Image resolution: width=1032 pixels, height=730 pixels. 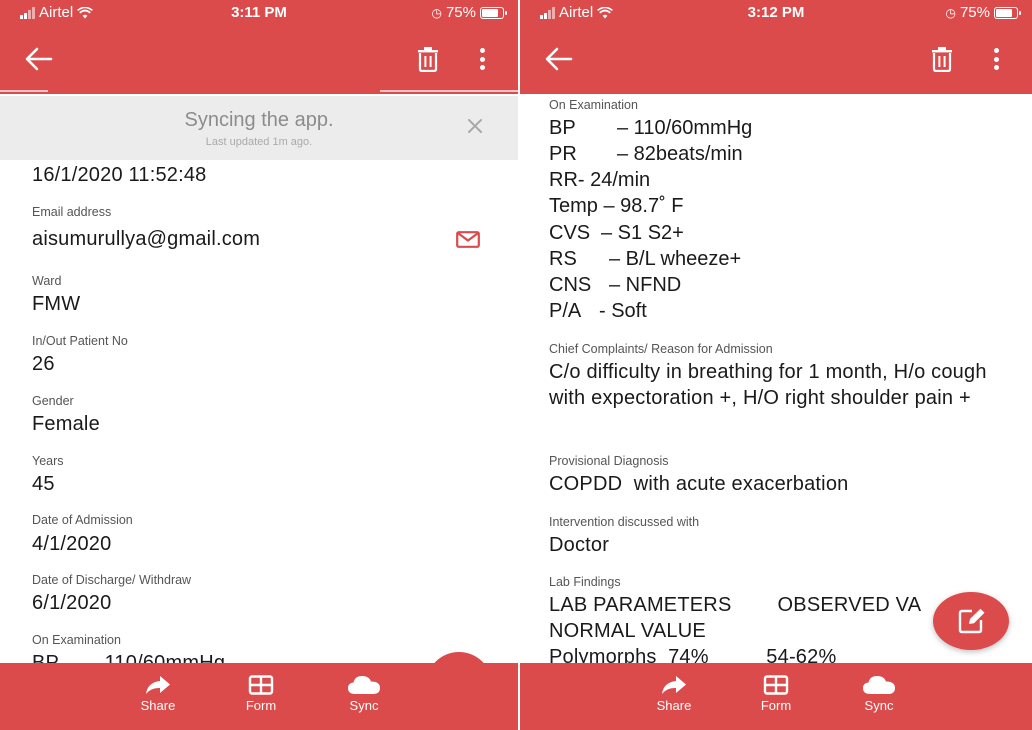 I want to click on record-timestamp: 16/1/2020 11:52:48, so click(x=119, y=175).